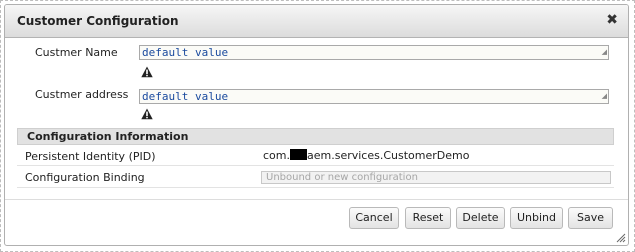  Describe the element at coordinates (90, 156) in the screenshot. I see `pid-label: Persistent Identity (PID)` at that location.